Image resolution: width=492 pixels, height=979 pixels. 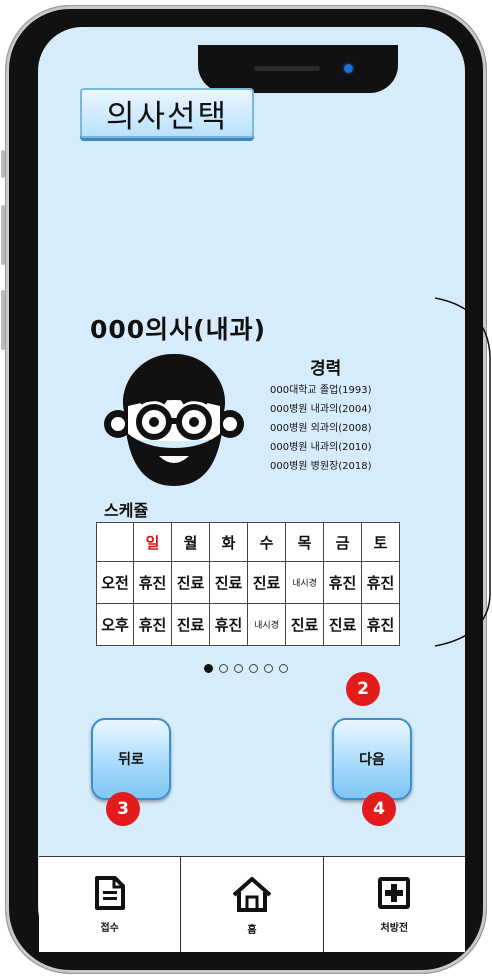 I want to click on page-title: 의사선택, so click(x=167, y=113).